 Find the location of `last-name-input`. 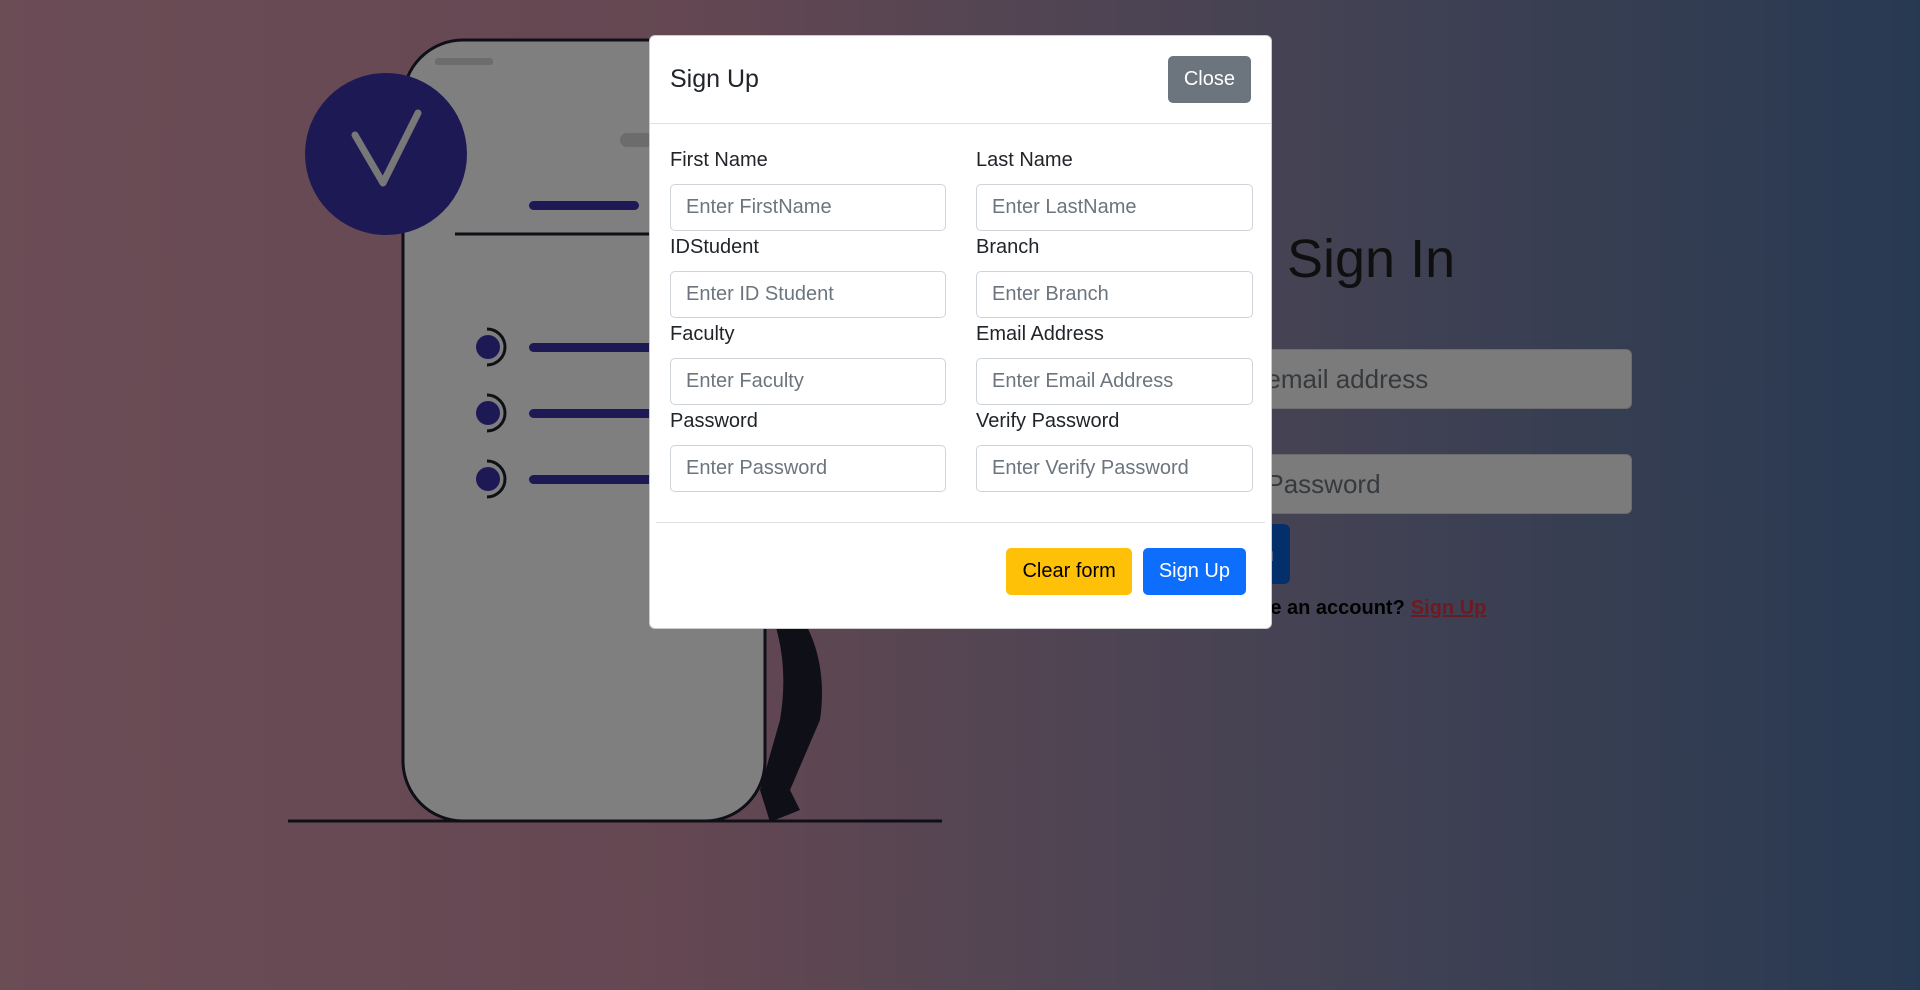

last-name-input is located at coordinates (1114, 207).